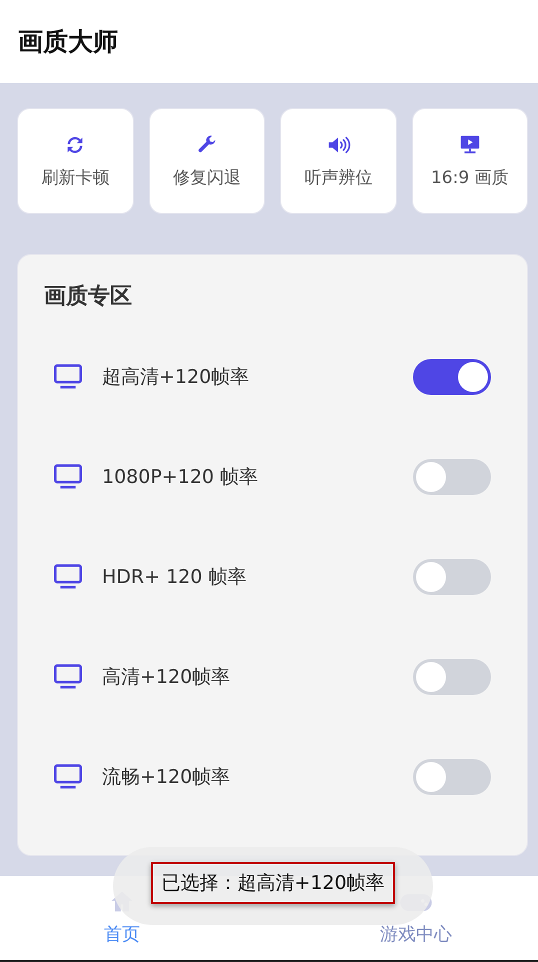 The image size is (538, 962). Describe the element at coordinates (206, 161) in the screenshot. I see `action-button: 修复闪退` at that location.